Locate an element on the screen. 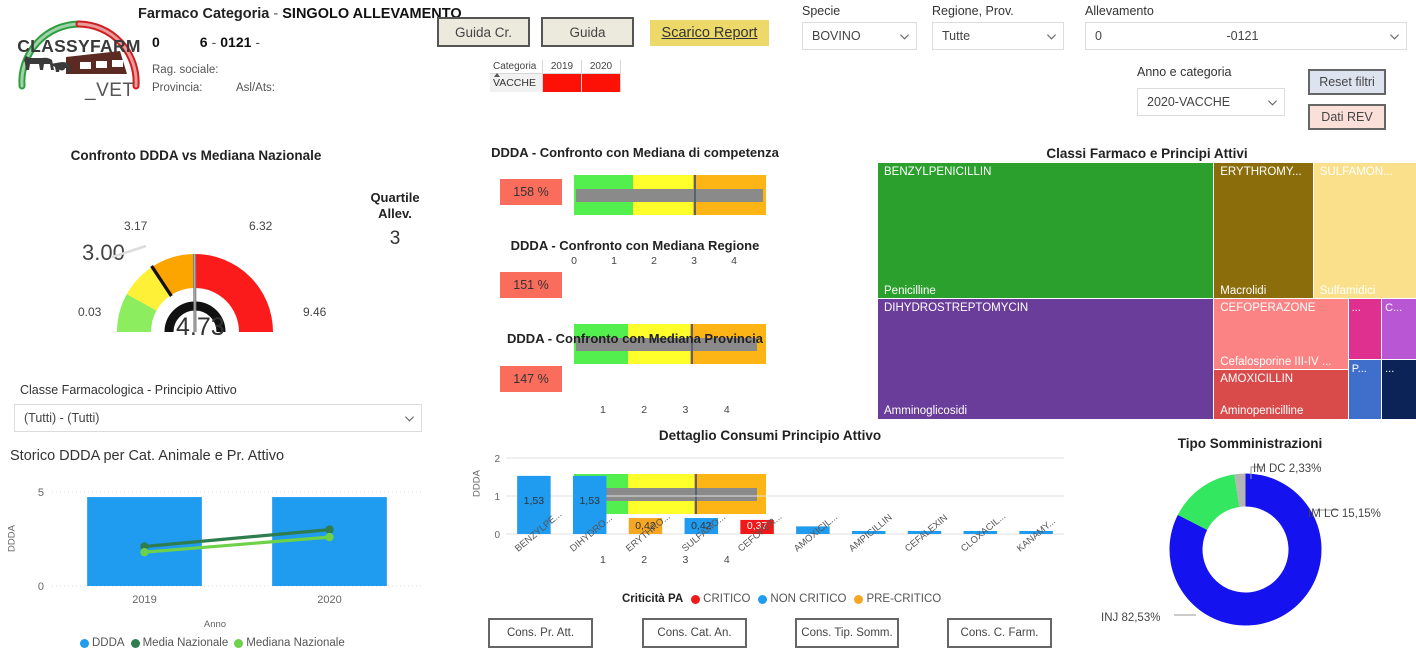  allevamento-dropdown: 0 -0121 is located at coordinates (1246, 36).